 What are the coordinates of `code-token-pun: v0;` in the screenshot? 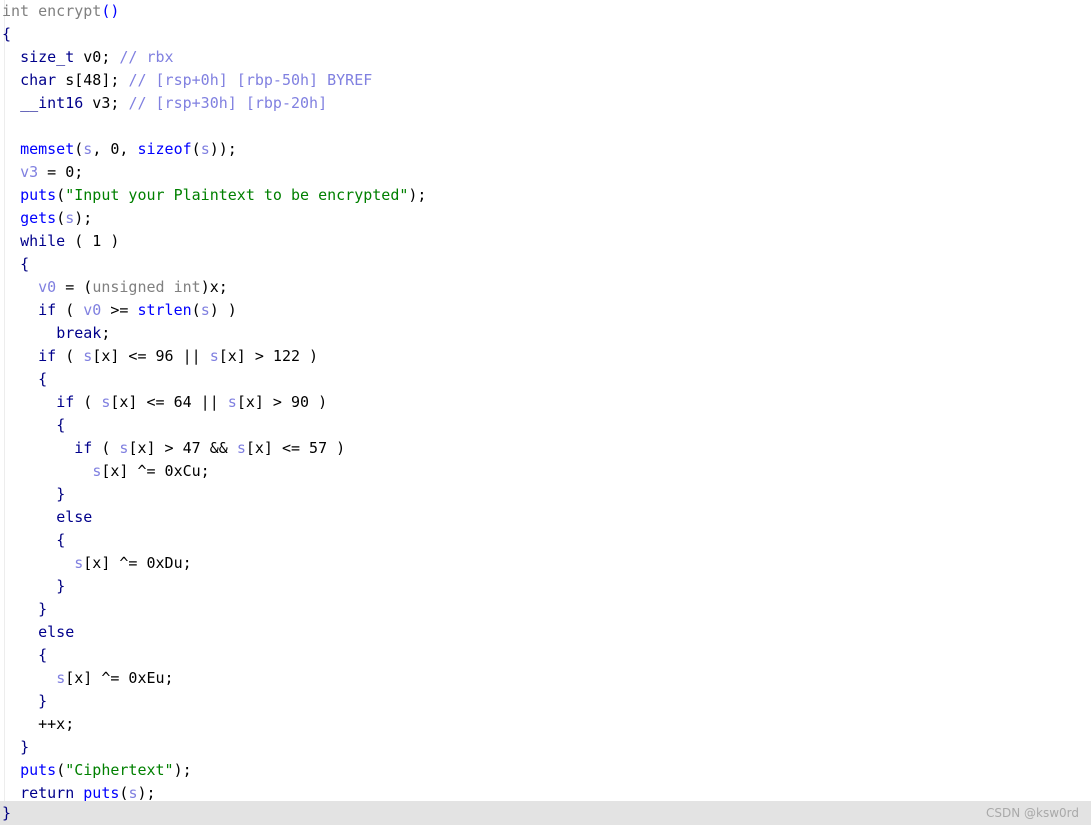 It's located at (97, 57).